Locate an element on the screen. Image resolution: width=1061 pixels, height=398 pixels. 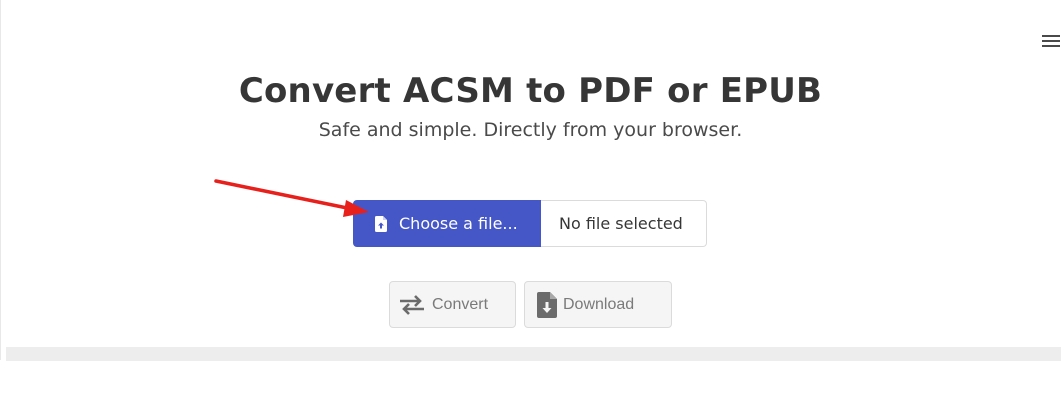
download-button: Download is located at coordinates (598, 304).